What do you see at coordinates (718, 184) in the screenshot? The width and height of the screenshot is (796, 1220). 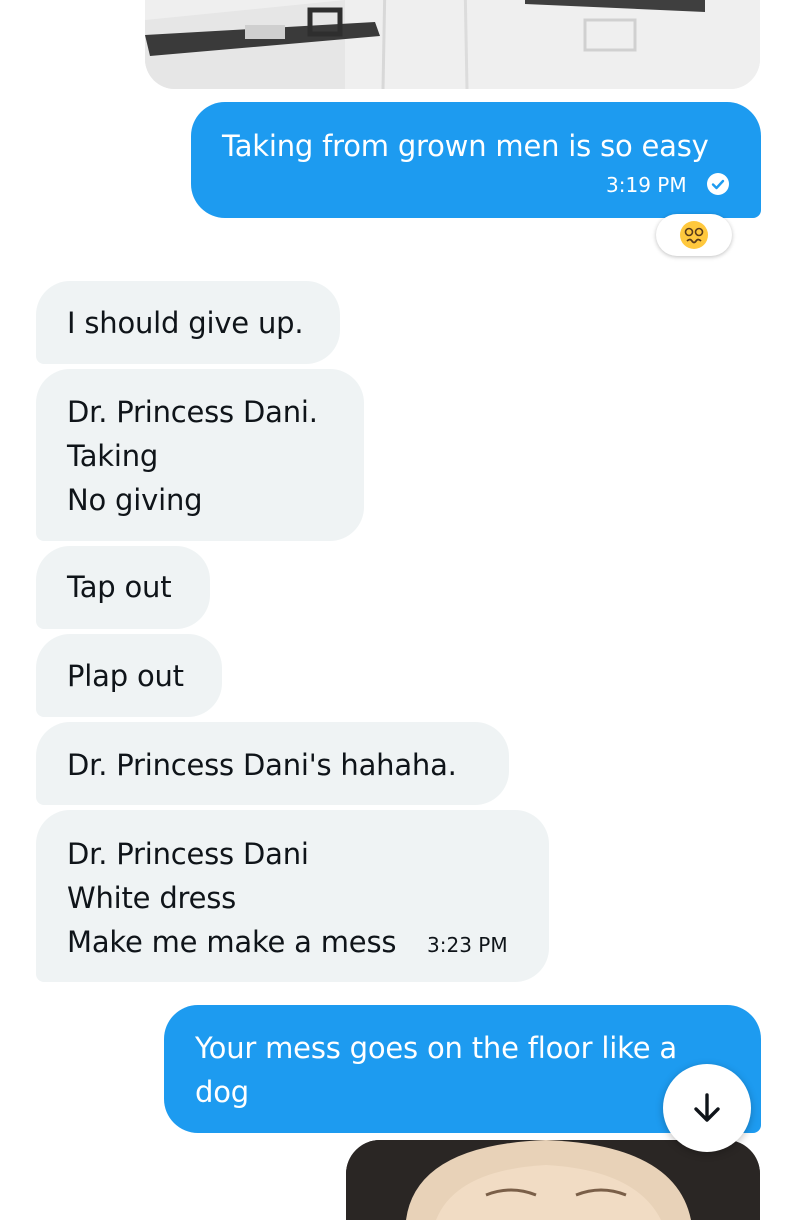 I see `check-circle-icon` at bounding box center [718, 184].